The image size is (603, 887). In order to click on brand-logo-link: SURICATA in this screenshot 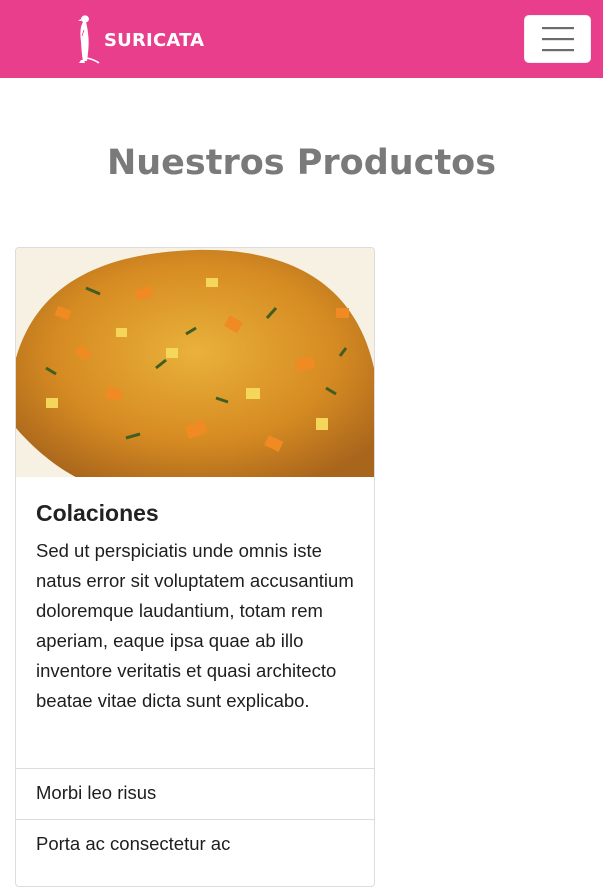, I will do `click(140, 39)`.